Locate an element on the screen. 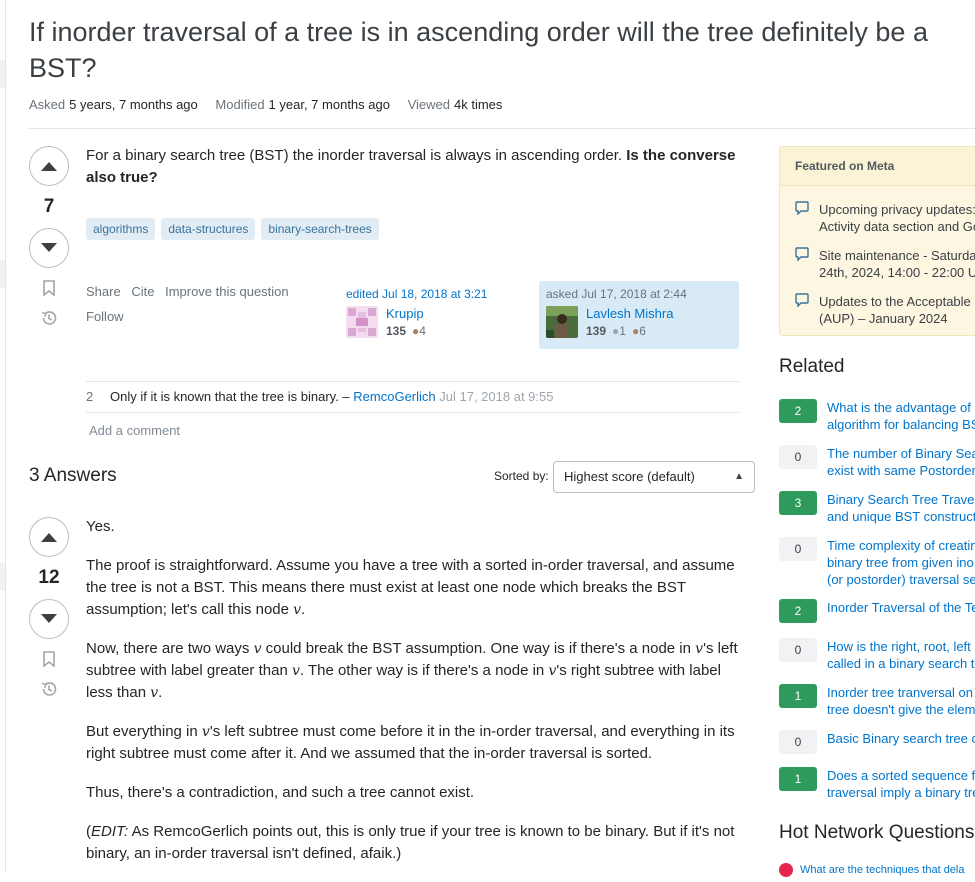  related-title: Inorder Traversal of the Te is located at coordinates (901, 607).